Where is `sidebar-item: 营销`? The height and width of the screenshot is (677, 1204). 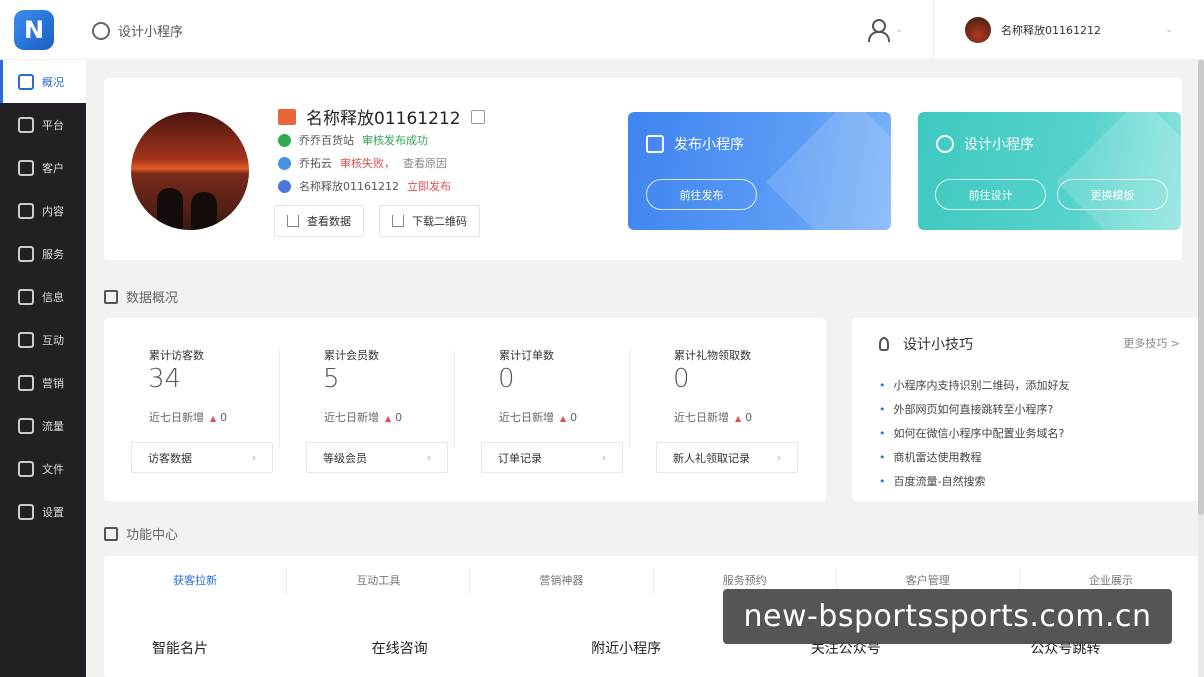 sidebar-item: 营销 is located at coordinates (43, 382).